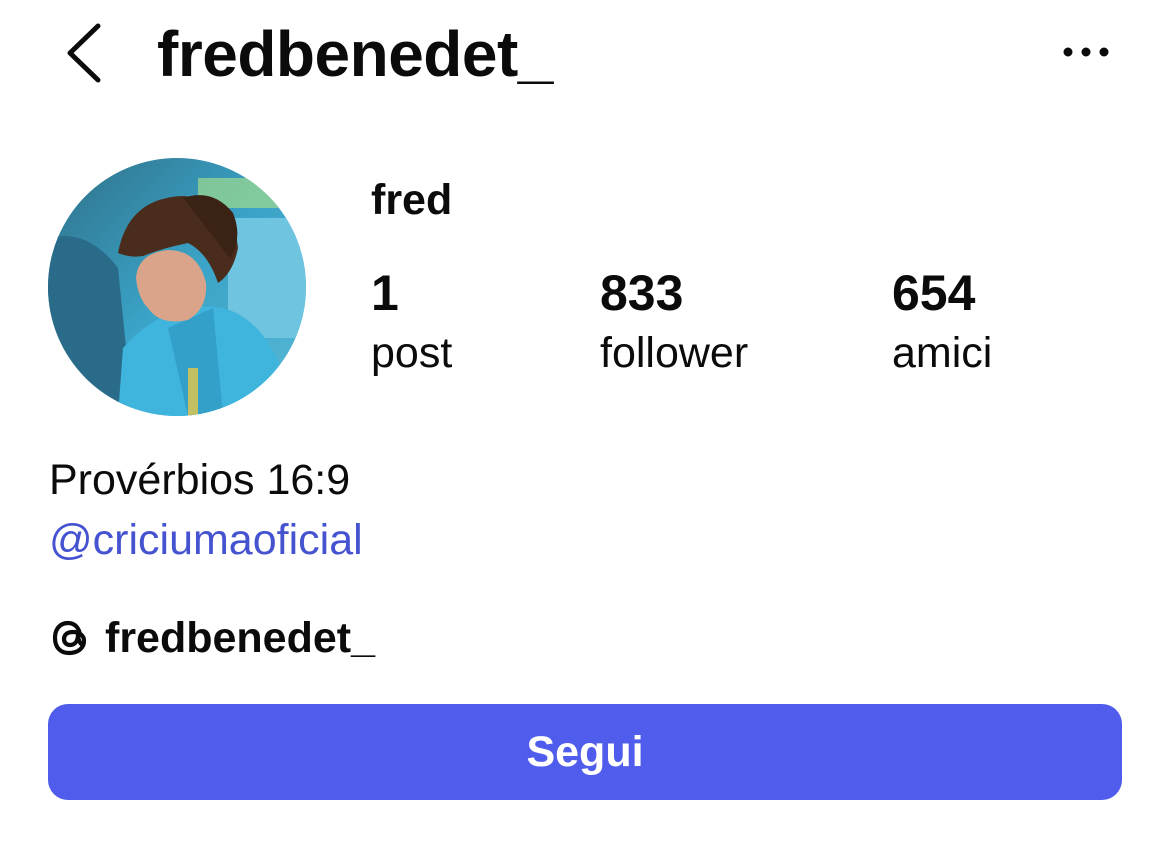 The height and width of the screenshot is (858, 1170). What do you see at coordinates (934, 293) in the screenshot?
I see `friends-count: 654` at bounding box center [934, 293].